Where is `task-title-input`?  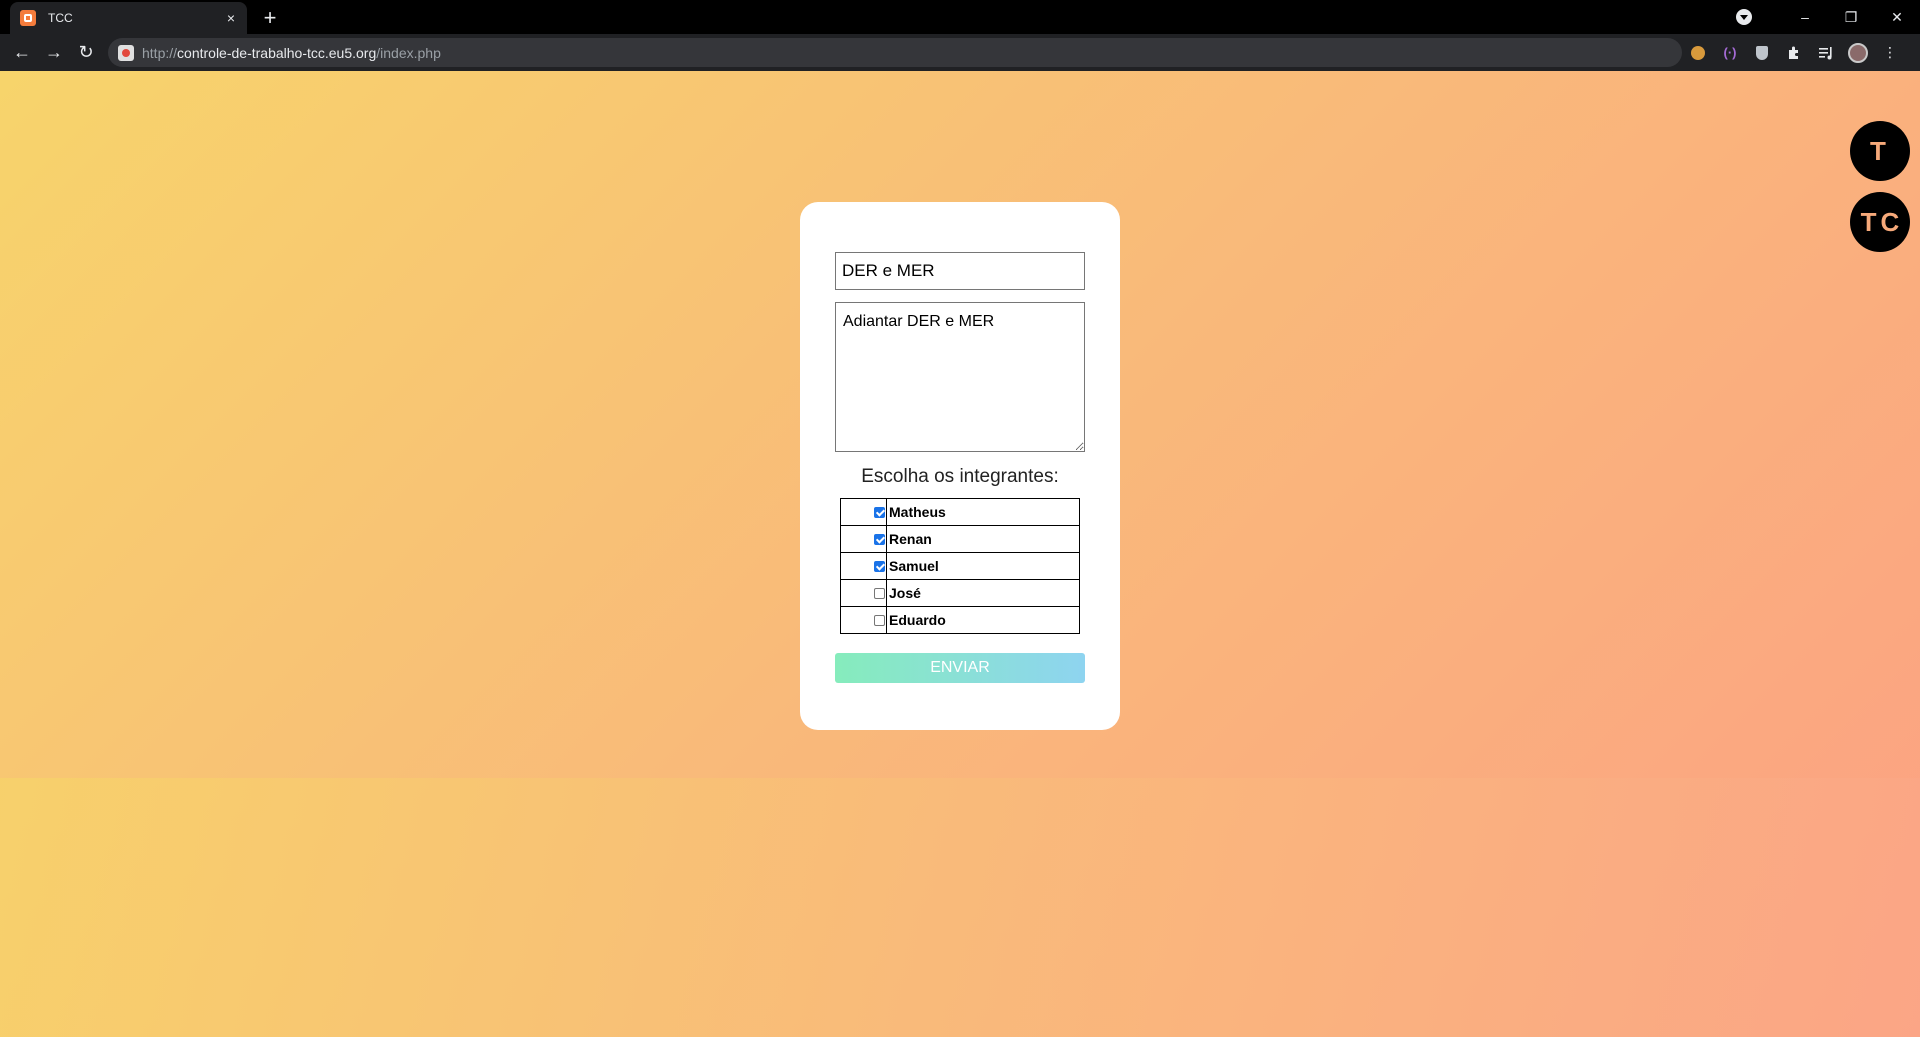
task-title-input is located at coordinates (960, 271).